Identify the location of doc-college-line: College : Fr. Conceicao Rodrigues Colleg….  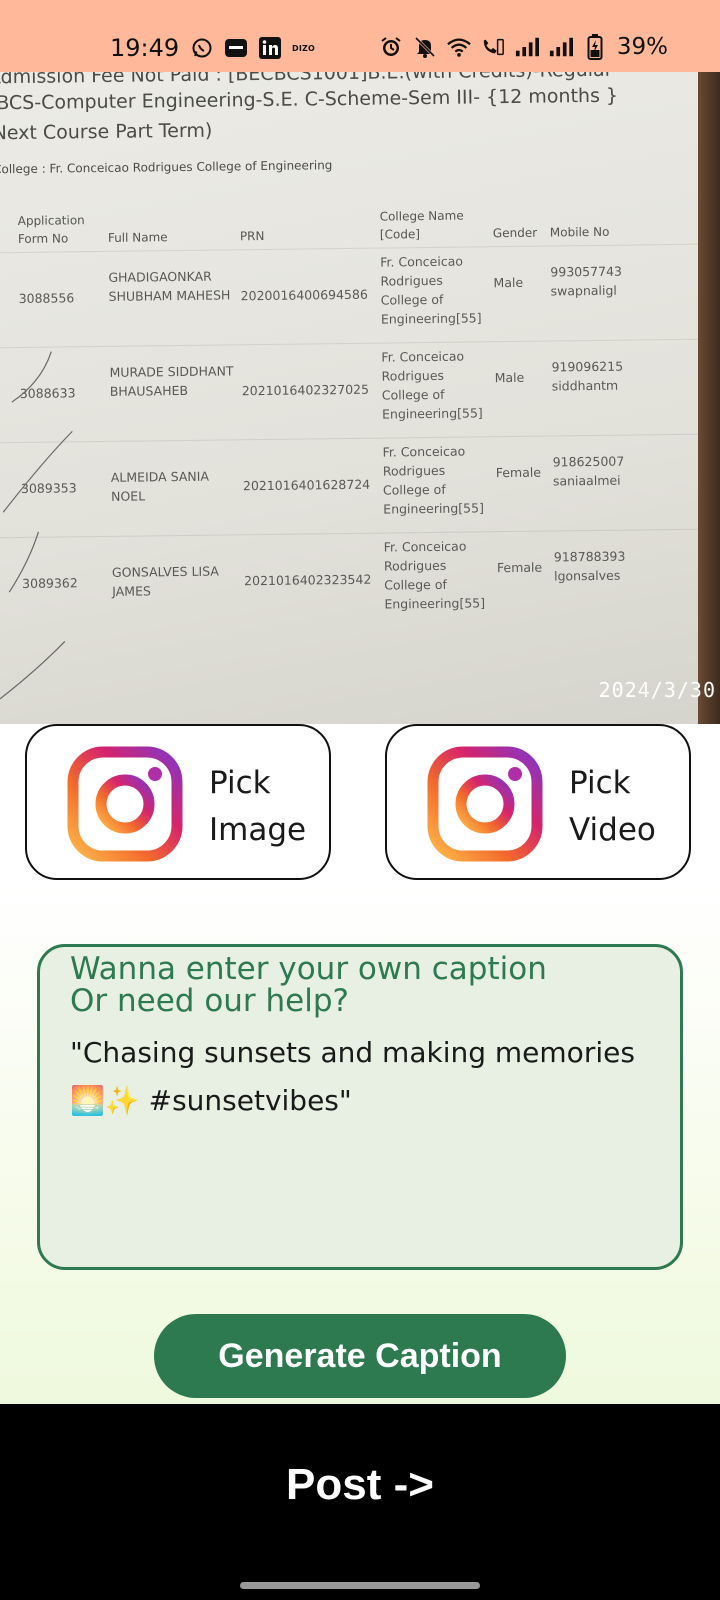
(166, 167).